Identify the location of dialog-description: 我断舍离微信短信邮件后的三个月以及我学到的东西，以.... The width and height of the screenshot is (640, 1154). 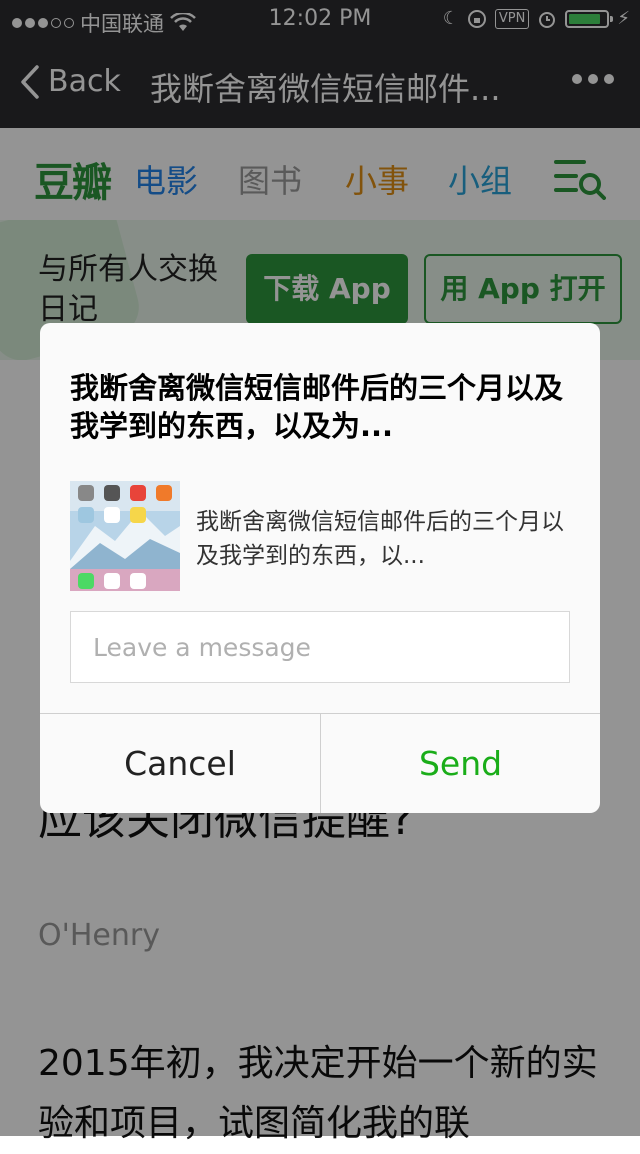
(380, 539).